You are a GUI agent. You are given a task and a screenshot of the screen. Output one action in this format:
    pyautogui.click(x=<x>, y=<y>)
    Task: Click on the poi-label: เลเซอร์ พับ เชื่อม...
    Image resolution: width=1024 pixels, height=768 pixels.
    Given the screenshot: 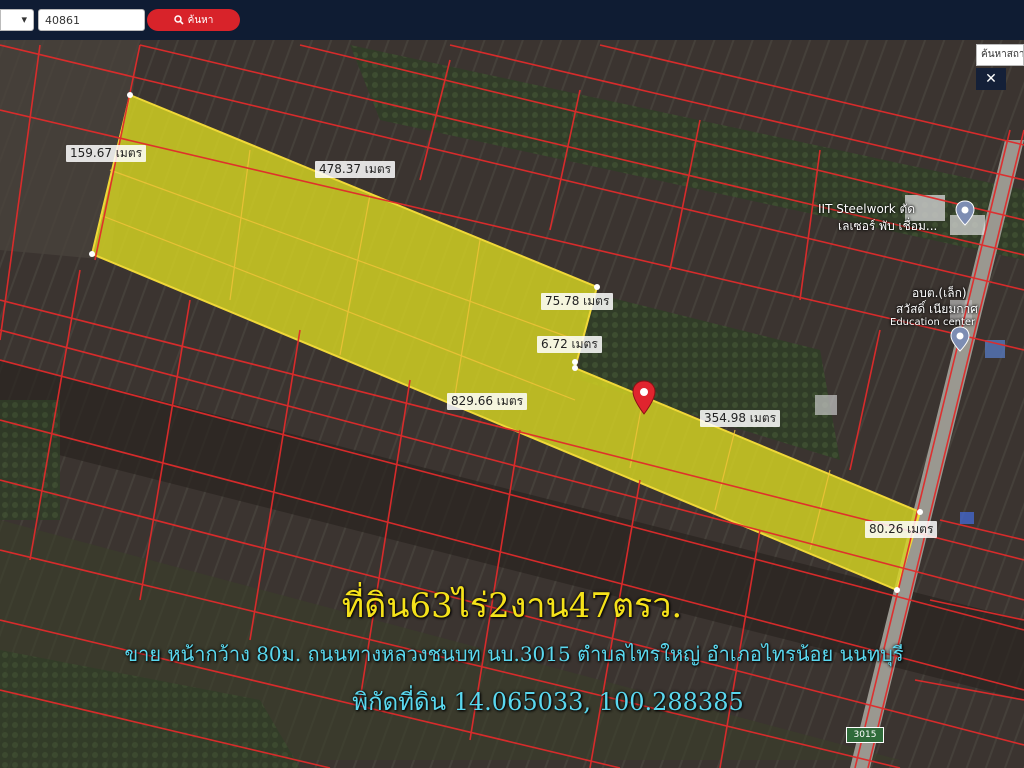 What is the action you would take?
    pyautogui.click(x=888, y=226)
    